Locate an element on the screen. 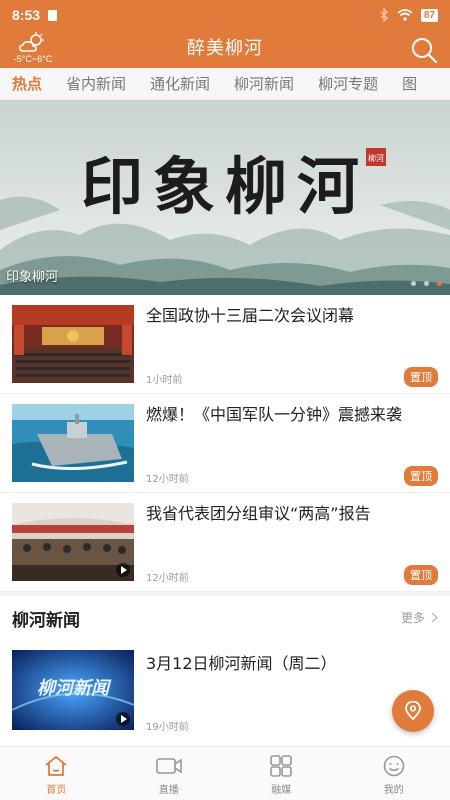 The image size is (450, 800). home-icon is located at coordinates (56, 765).